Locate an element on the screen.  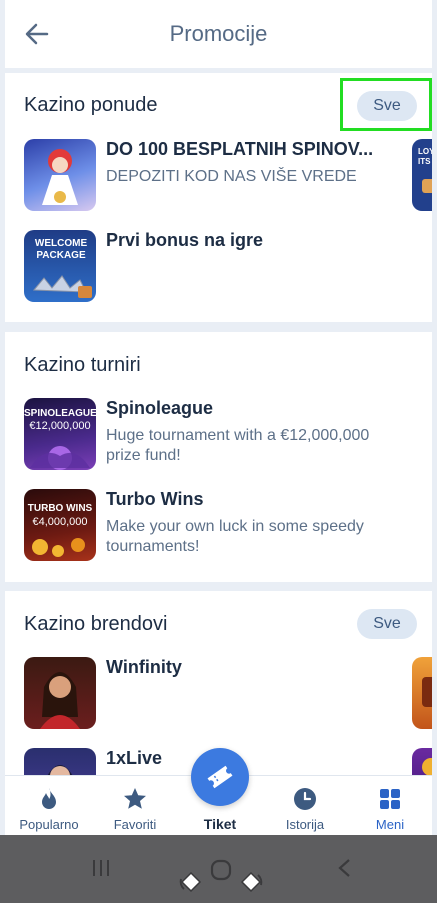
ticket-icon is located at coordinates (220, 777).